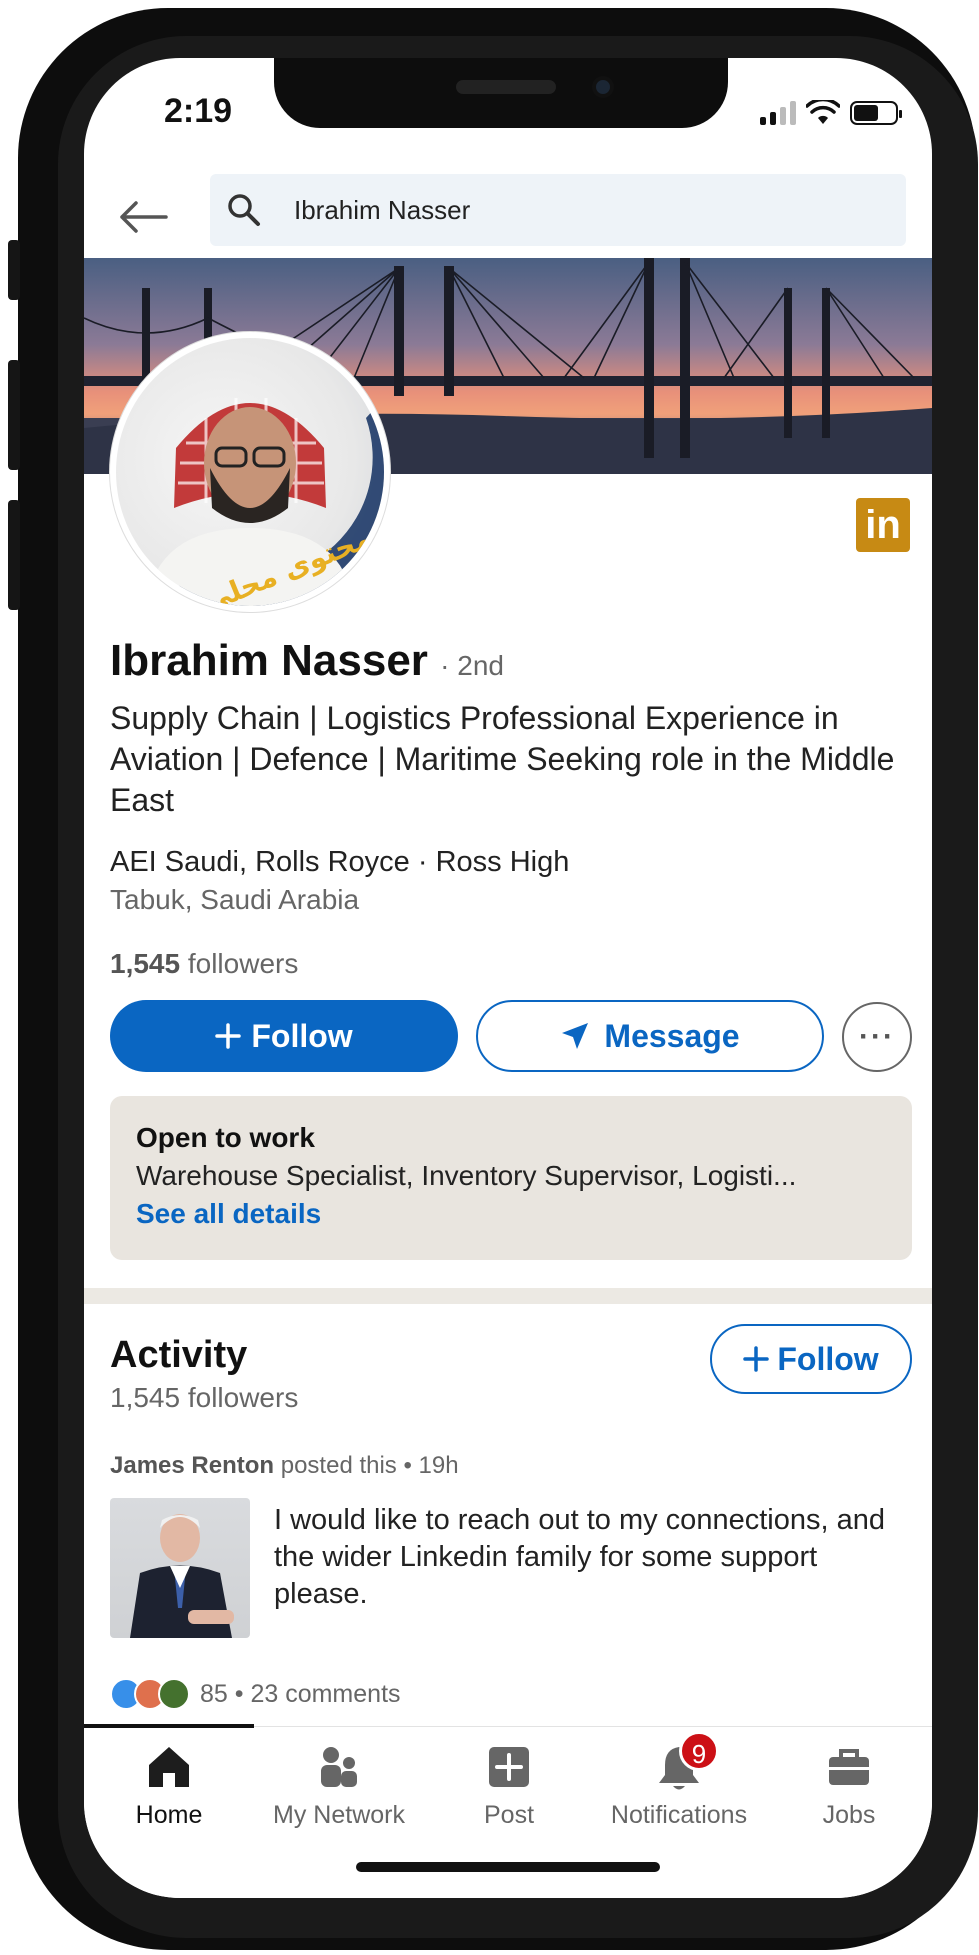 The width and height of the screenshot is (979, 1955). I want to click on nav-notifications: 9 Notifications, so click(679, 1780).